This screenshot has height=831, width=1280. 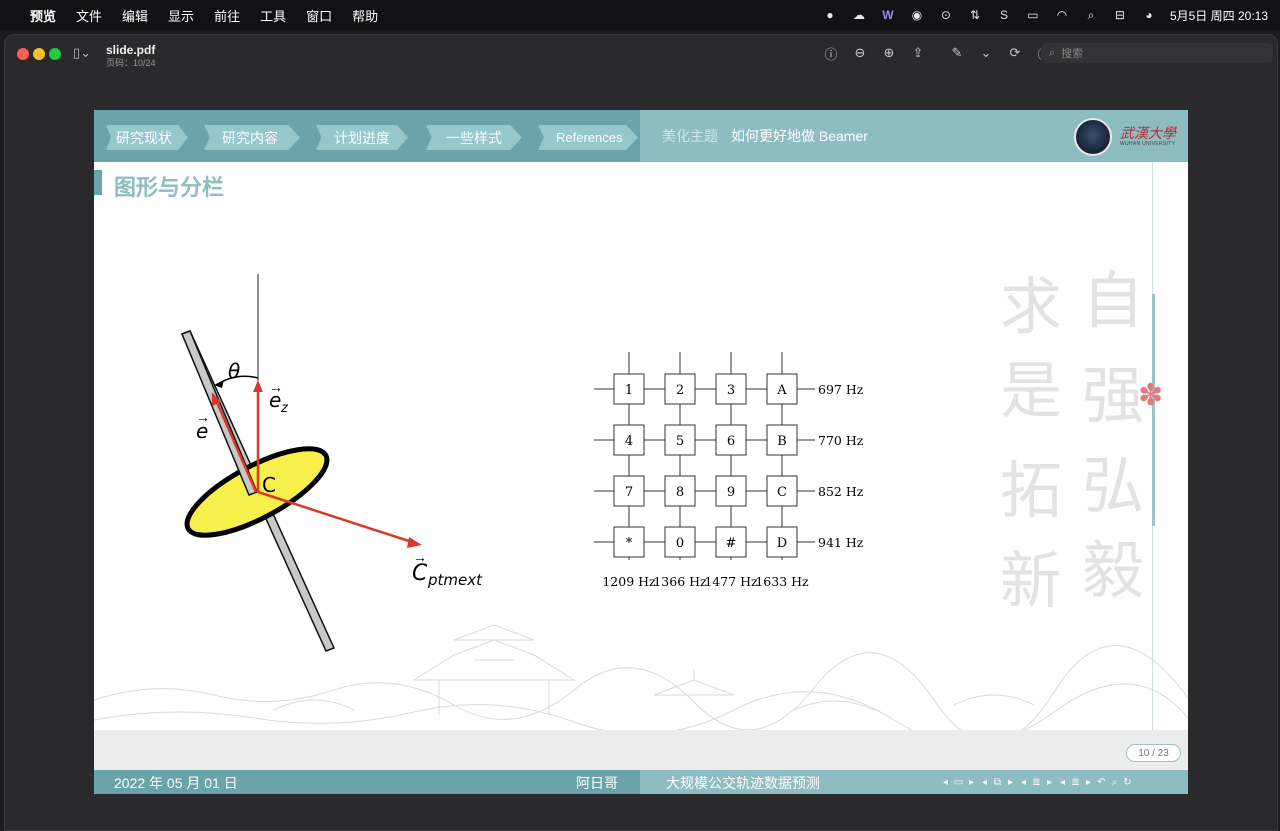 What do you see at coordinates (860, 53) in the screenshot?
I see `zoom-out-icon: ⊖` at bounding box center [860, 53].